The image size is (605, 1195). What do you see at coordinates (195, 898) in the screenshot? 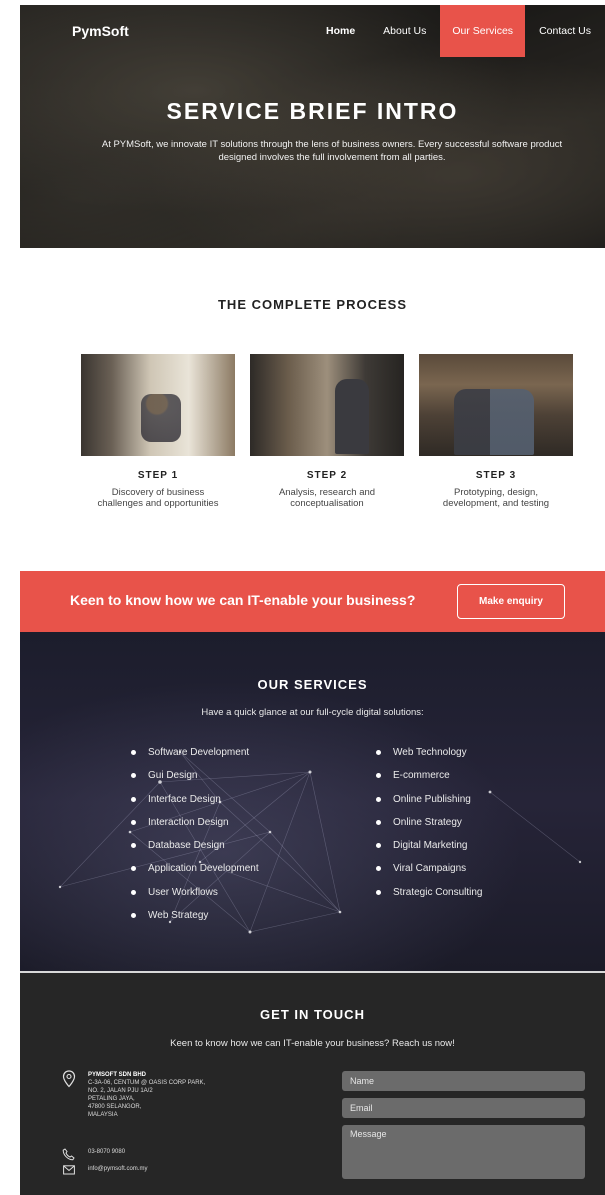
I see `service-item: User Workflows` at bounding box center [195, 898].